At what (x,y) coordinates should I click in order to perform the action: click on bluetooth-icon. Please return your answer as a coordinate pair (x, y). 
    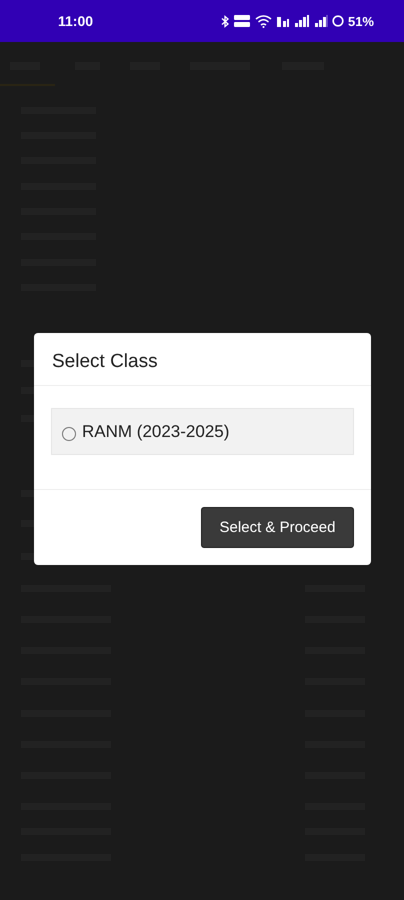
    Looking at the image, I should click on (224, 21).